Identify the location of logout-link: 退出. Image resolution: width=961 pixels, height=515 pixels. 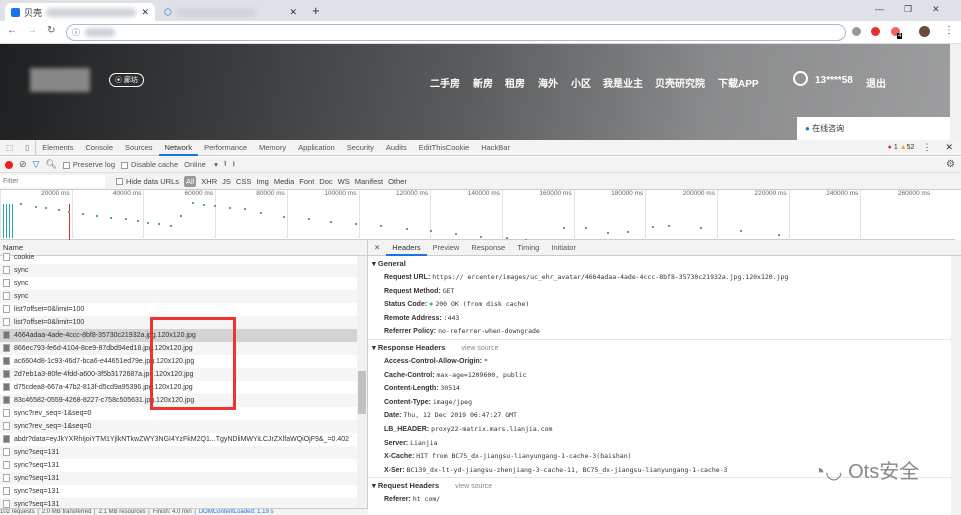
(876, 82).